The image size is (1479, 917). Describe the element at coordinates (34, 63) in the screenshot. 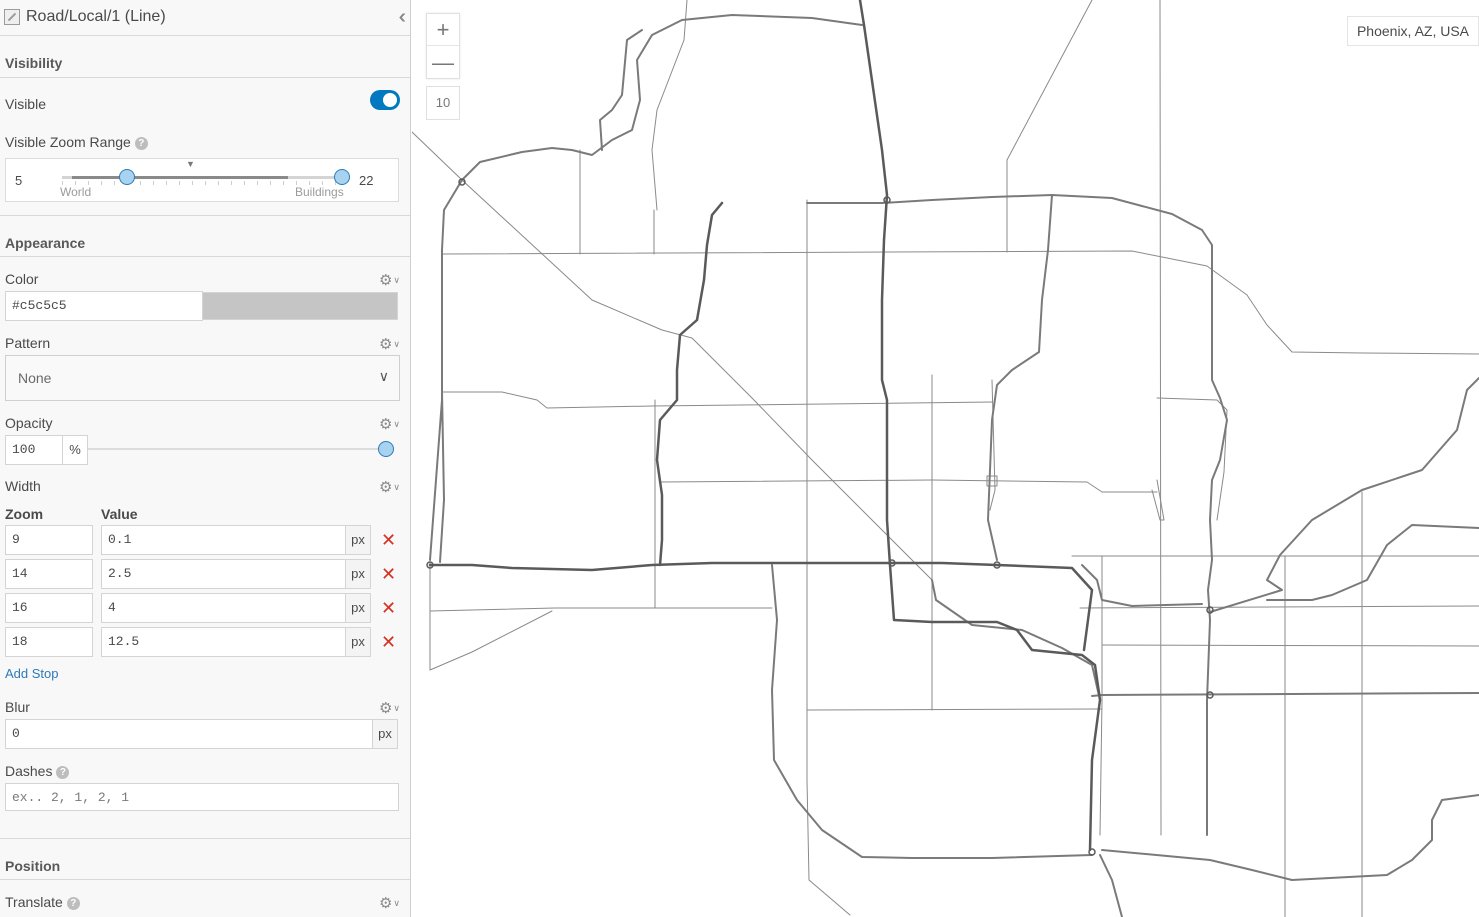

I see `section-title: Visibility` at that location.